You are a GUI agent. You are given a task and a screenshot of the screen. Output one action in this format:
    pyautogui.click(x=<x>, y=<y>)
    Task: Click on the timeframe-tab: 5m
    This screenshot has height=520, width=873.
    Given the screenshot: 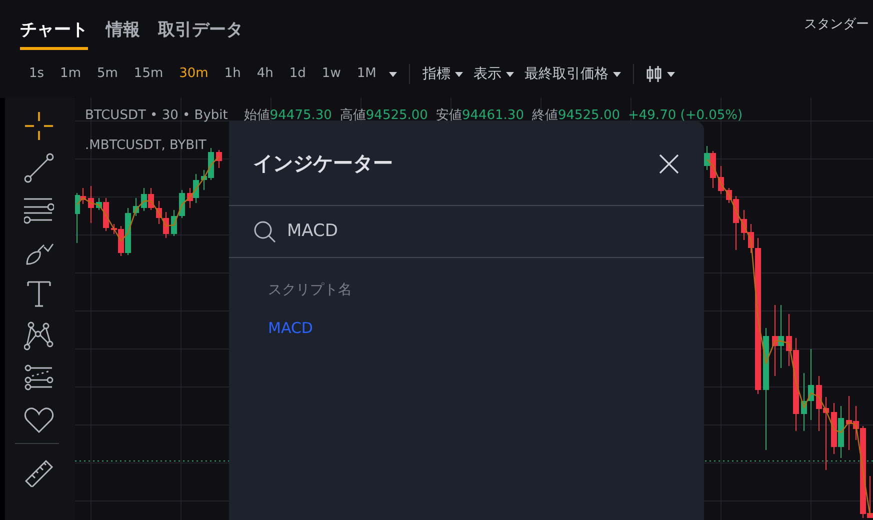 What is the action you would take?
    pyautogui.click(x=107, y=74)
    